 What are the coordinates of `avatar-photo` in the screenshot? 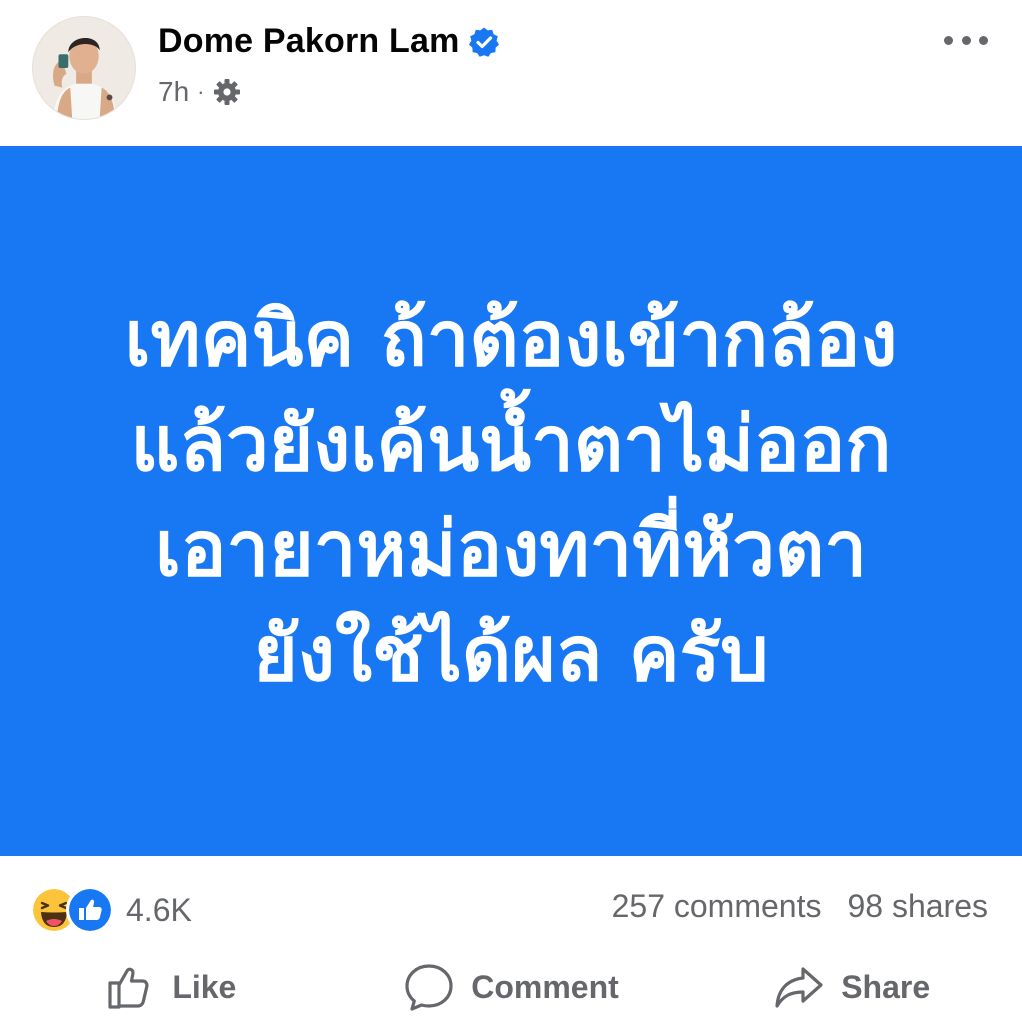 It's located at (84, 68).